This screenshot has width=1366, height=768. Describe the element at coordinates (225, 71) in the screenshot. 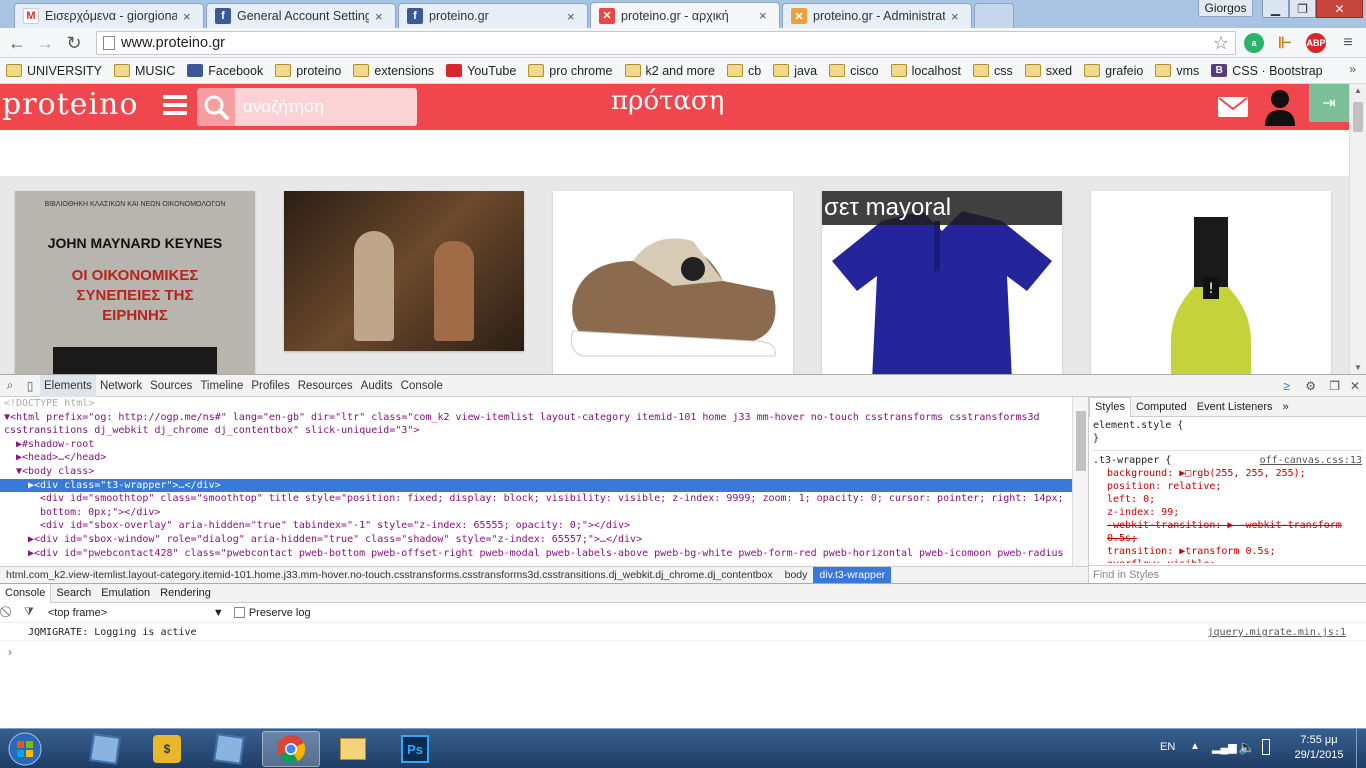

I see `bookmark-facebook: Facebook` at that location.